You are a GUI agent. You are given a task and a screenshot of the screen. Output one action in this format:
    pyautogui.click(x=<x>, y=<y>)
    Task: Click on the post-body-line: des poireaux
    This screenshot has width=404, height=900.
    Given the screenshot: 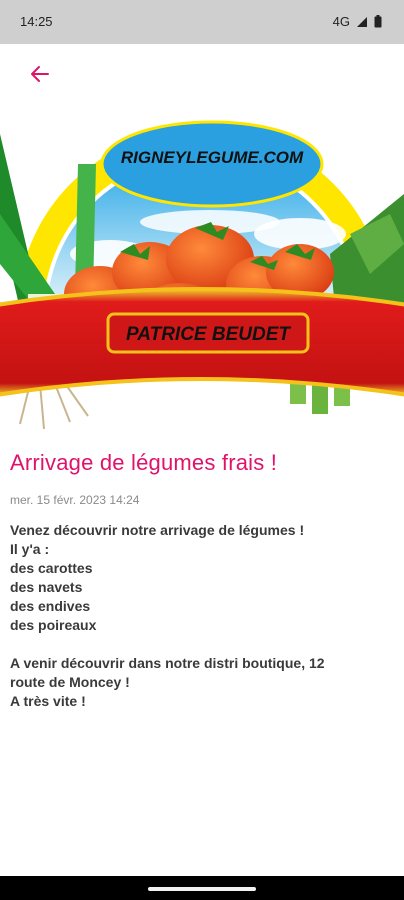 What is the action you would take?
    pyautogui.click(x=53, y=625)
    